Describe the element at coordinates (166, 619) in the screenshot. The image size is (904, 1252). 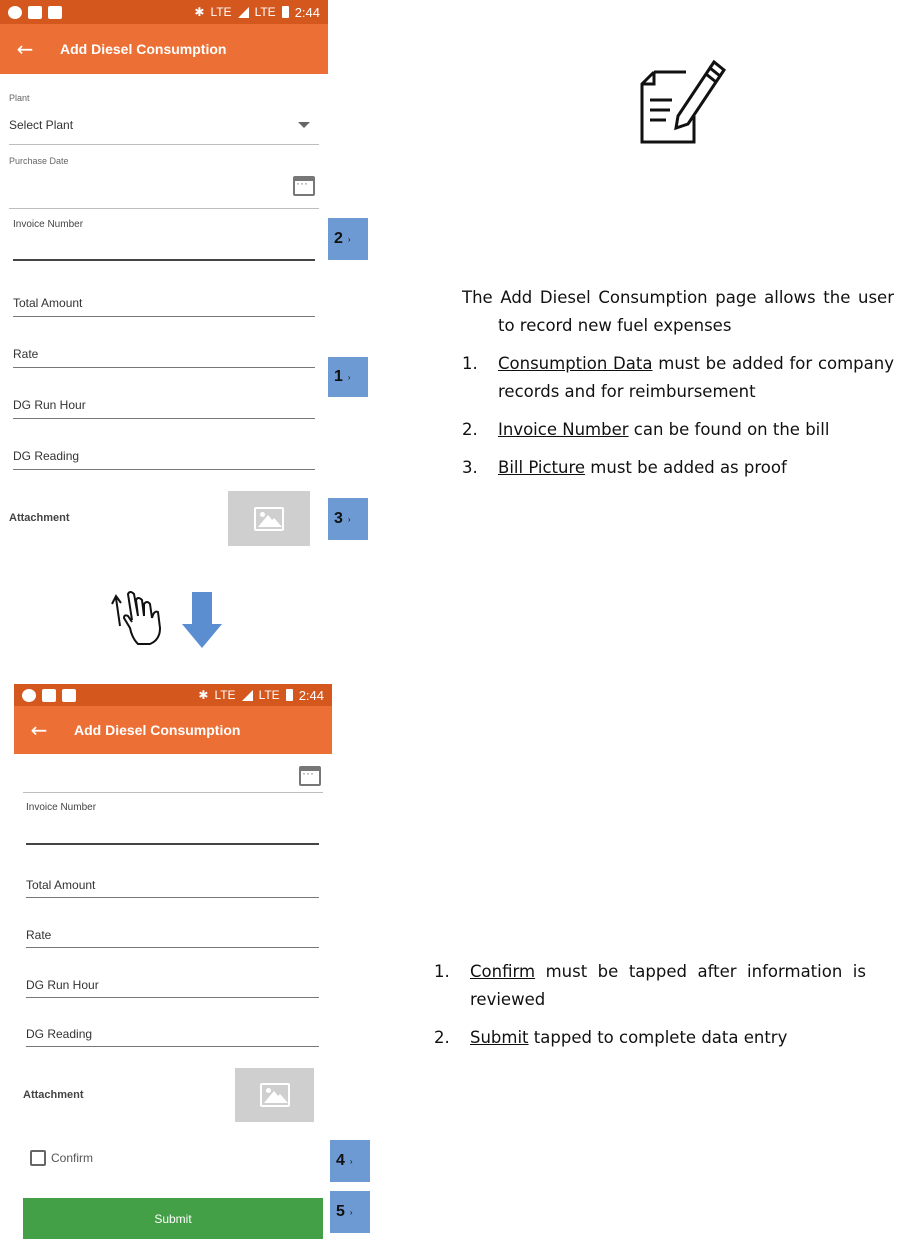
I see `scroll-down-gesture-icon` at that location.